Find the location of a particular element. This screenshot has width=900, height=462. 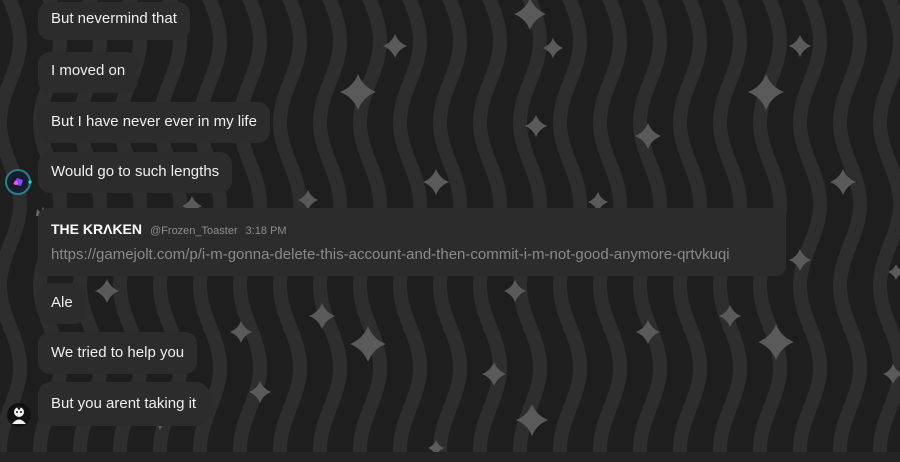

message-timestamp: 3:18 PM is located at coordinates (266, 231).